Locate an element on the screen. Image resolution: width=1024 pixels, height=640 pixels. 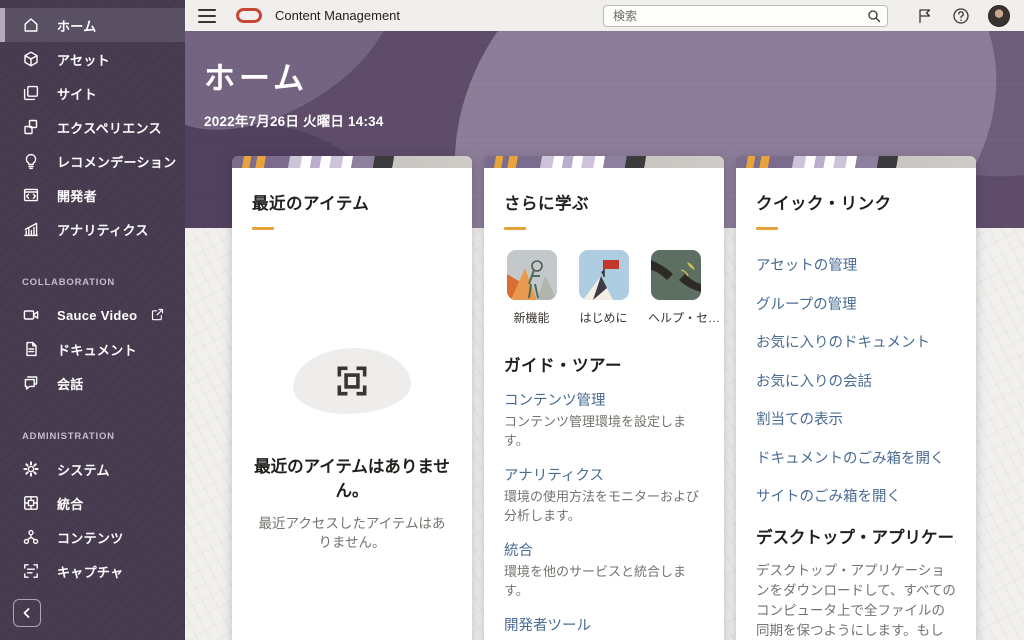
content-nodes-icon is located at coordinates (31, 537).